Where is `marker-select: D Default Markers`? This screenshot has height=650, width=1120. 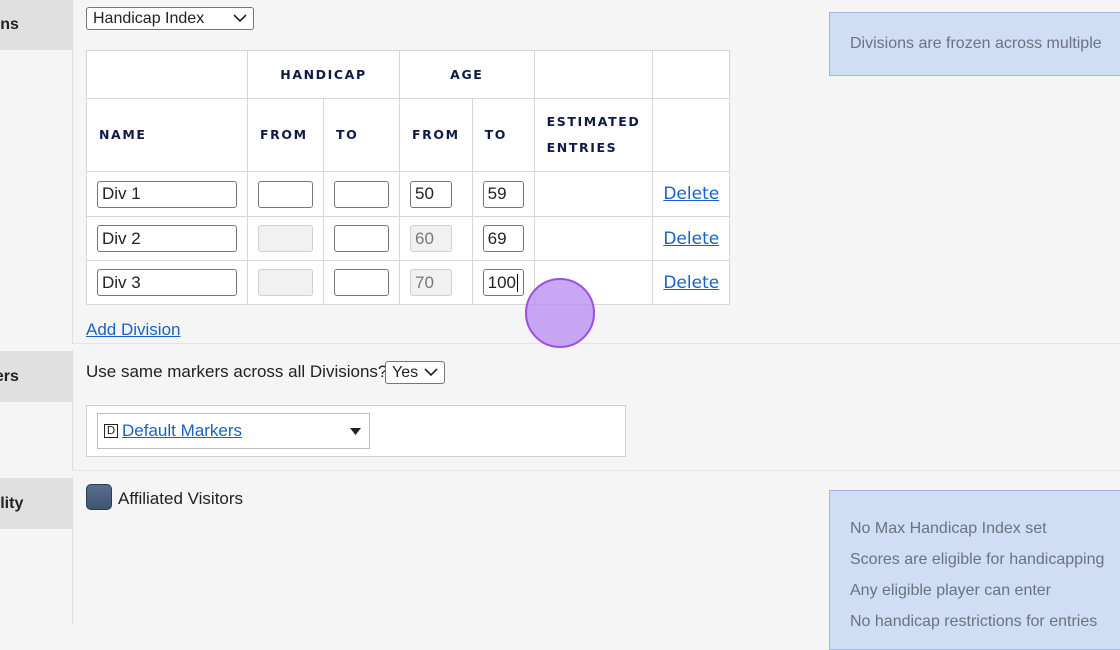
marker-select: D Default Markers is located at coordinates (233, 431).